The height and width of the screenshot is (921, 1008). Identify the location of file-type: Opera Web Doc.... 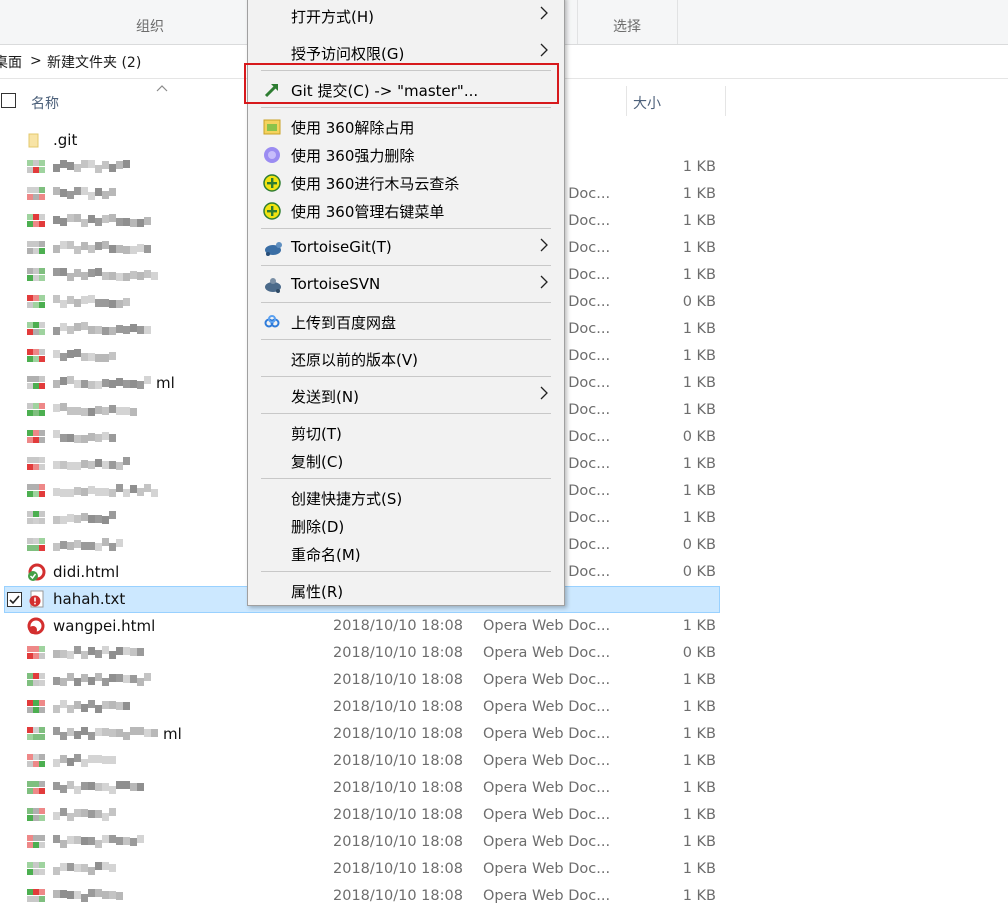
(547, 680).